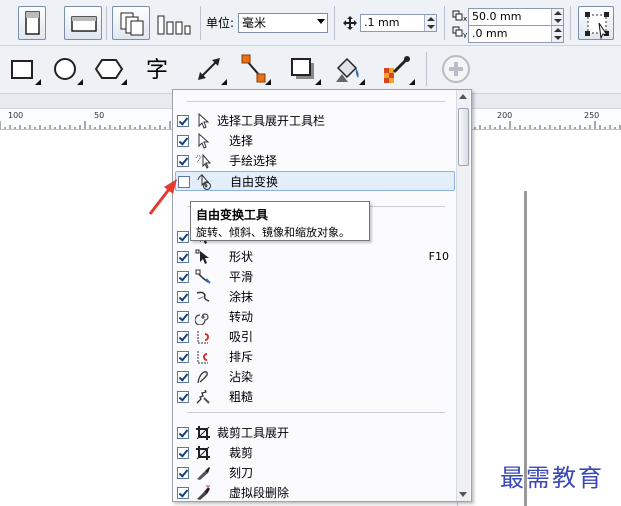 The image size is (621, 506). Describe the element at coordinates (16, 115) in the screenshot. I see `ruler-label: 100` at that location.